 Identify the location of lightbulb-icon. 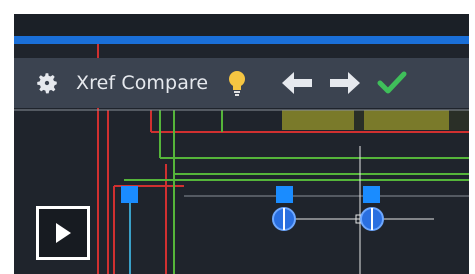
(237, 83).